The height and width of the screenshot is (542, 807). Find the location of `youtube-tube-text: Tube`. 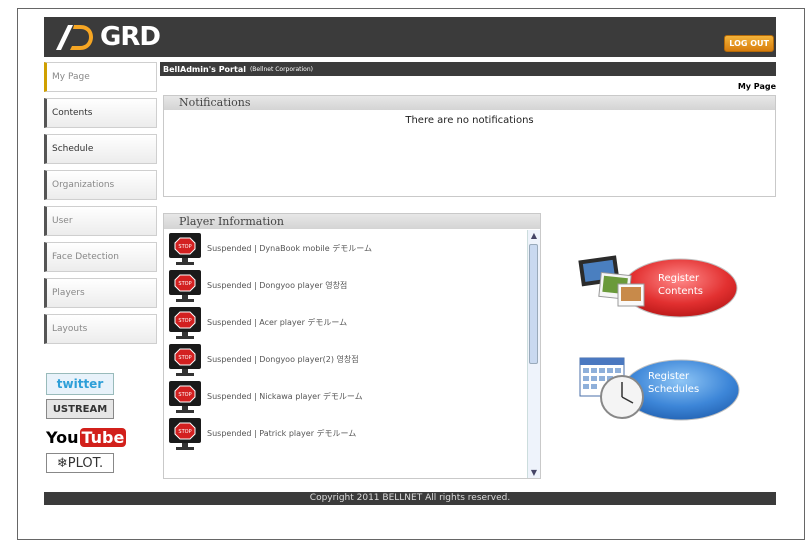

youtube-tube-text: Tube is located at coordinates (103, 437).